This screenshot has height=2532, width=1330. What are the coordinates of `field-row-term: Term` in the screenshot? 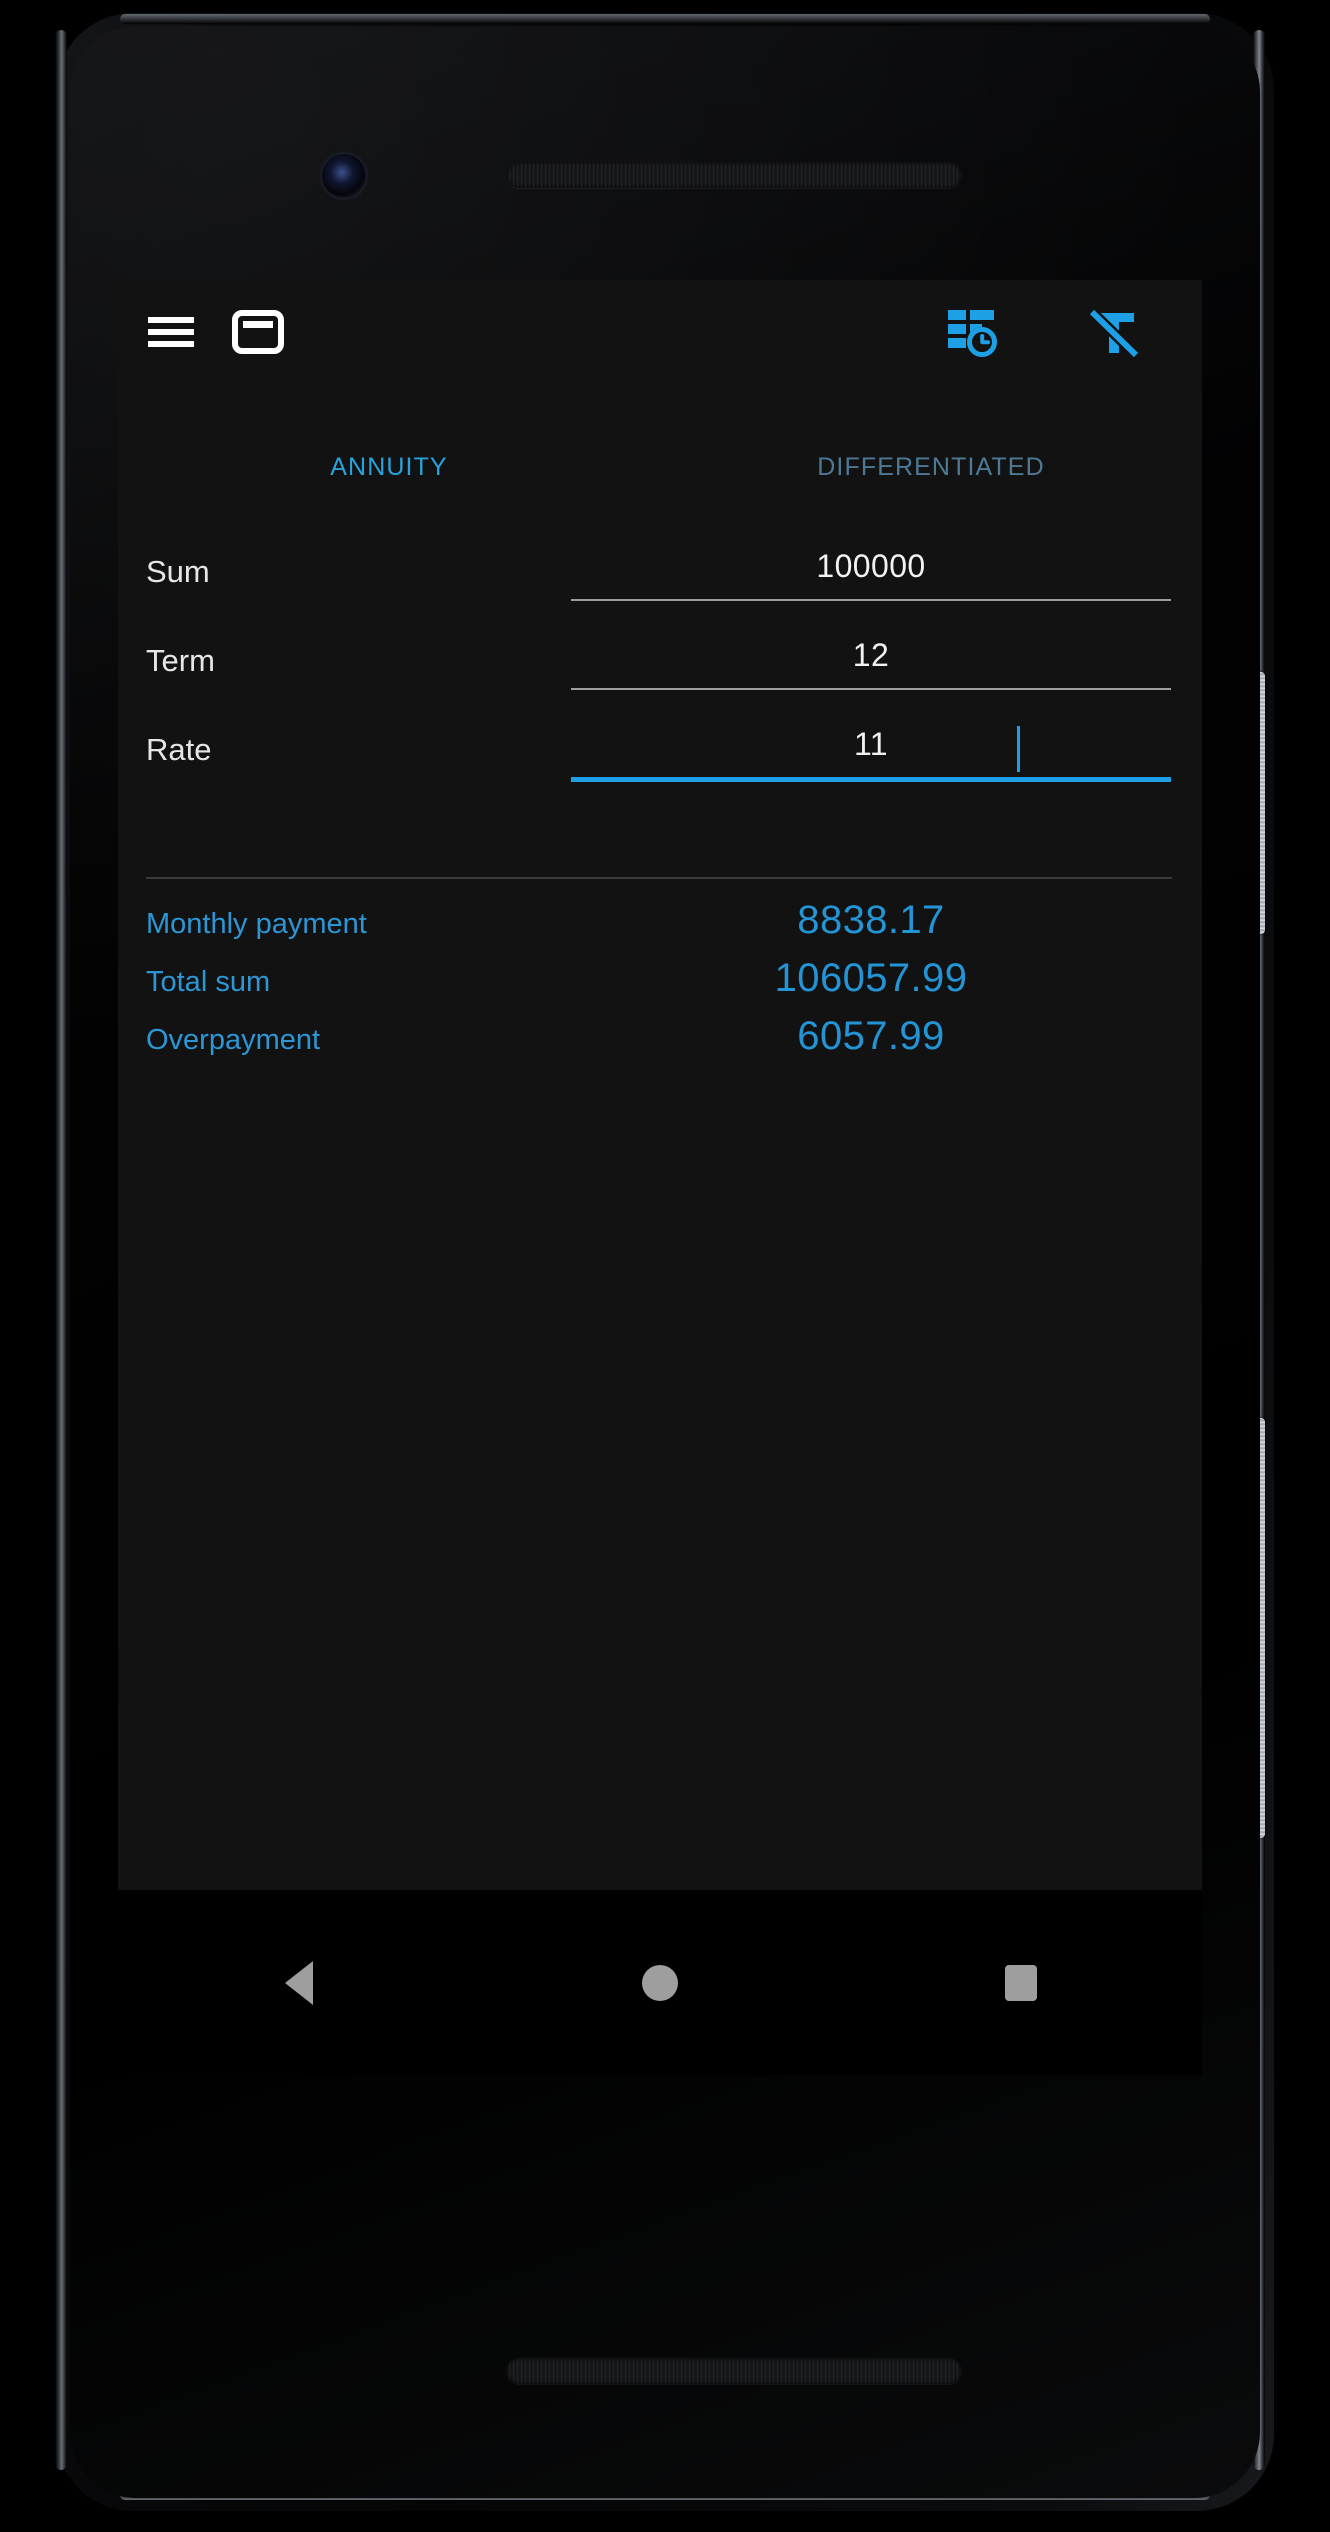 It's located at (660, 675).